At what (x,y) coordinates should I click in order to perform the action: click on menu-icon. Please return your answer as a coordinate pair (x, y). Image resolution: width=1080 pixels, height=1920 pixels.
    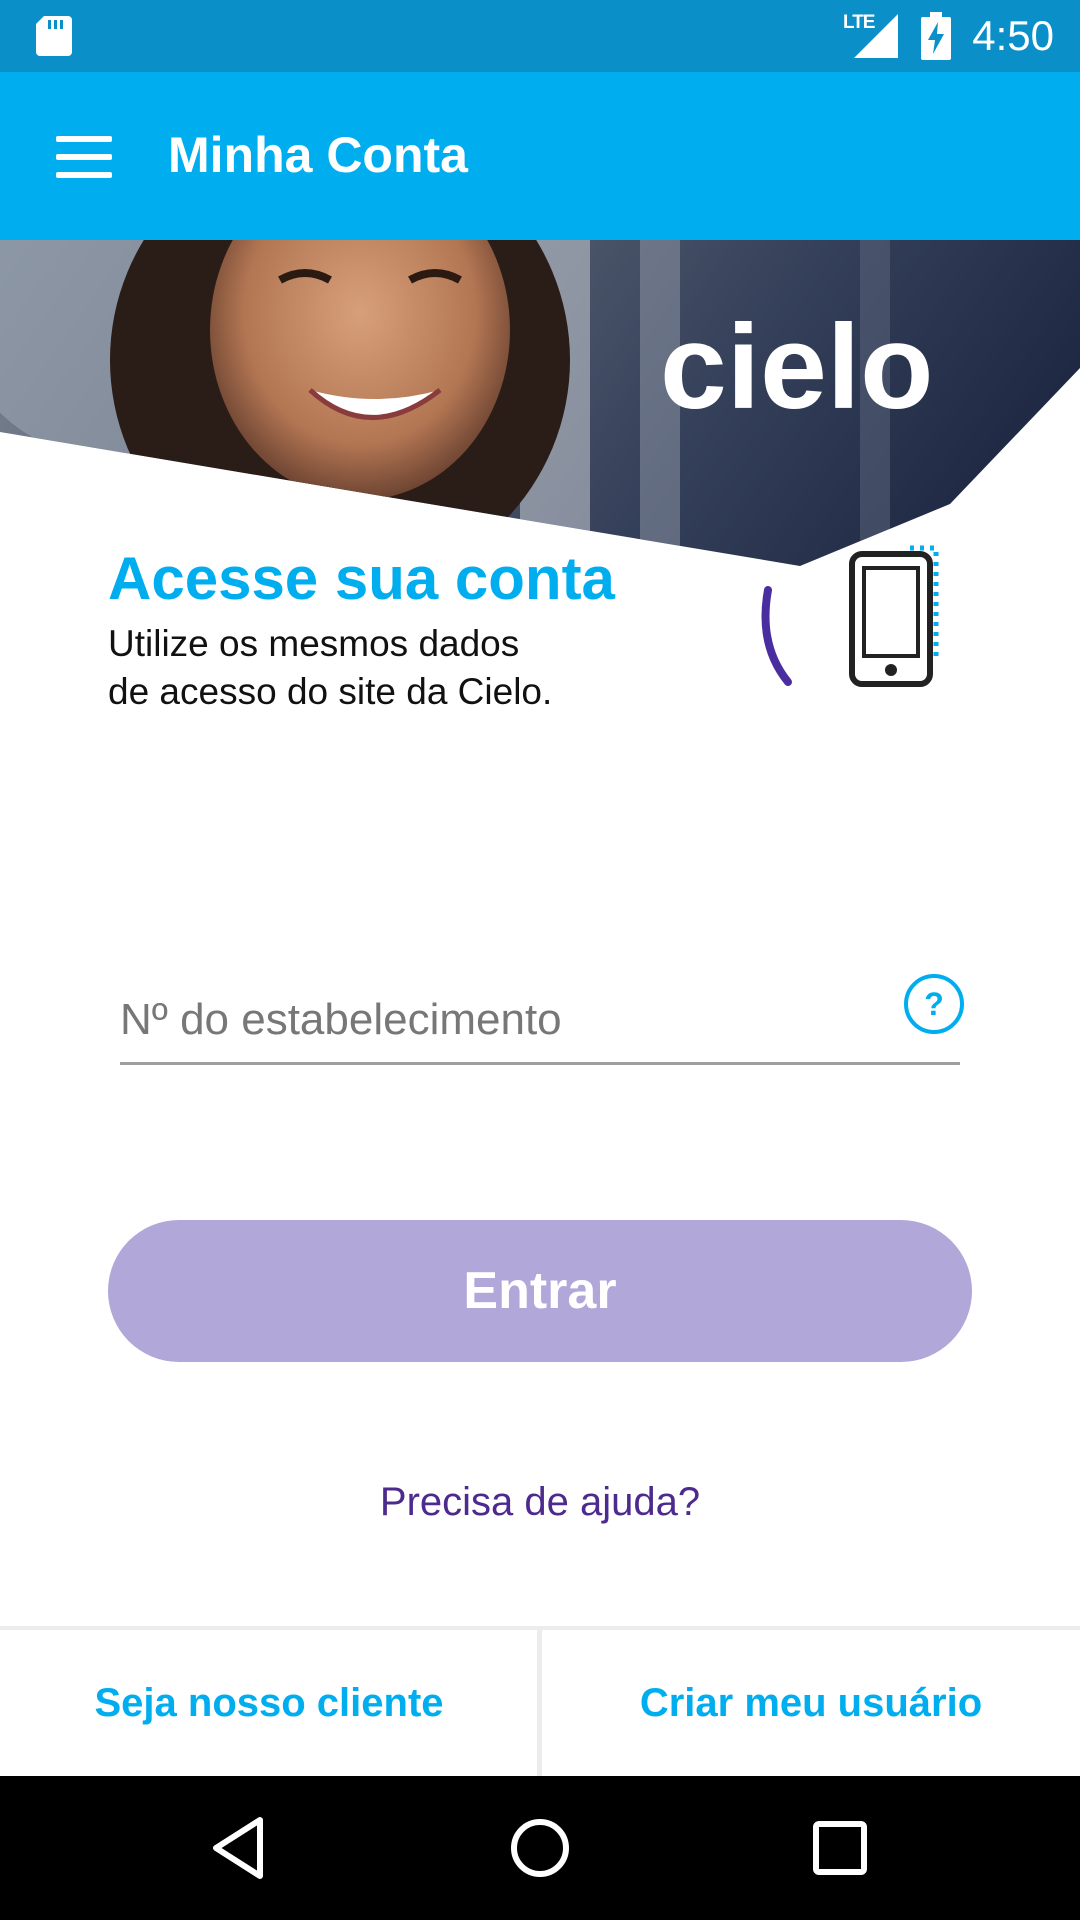
    Looking at the image, I should click on (84, 157).